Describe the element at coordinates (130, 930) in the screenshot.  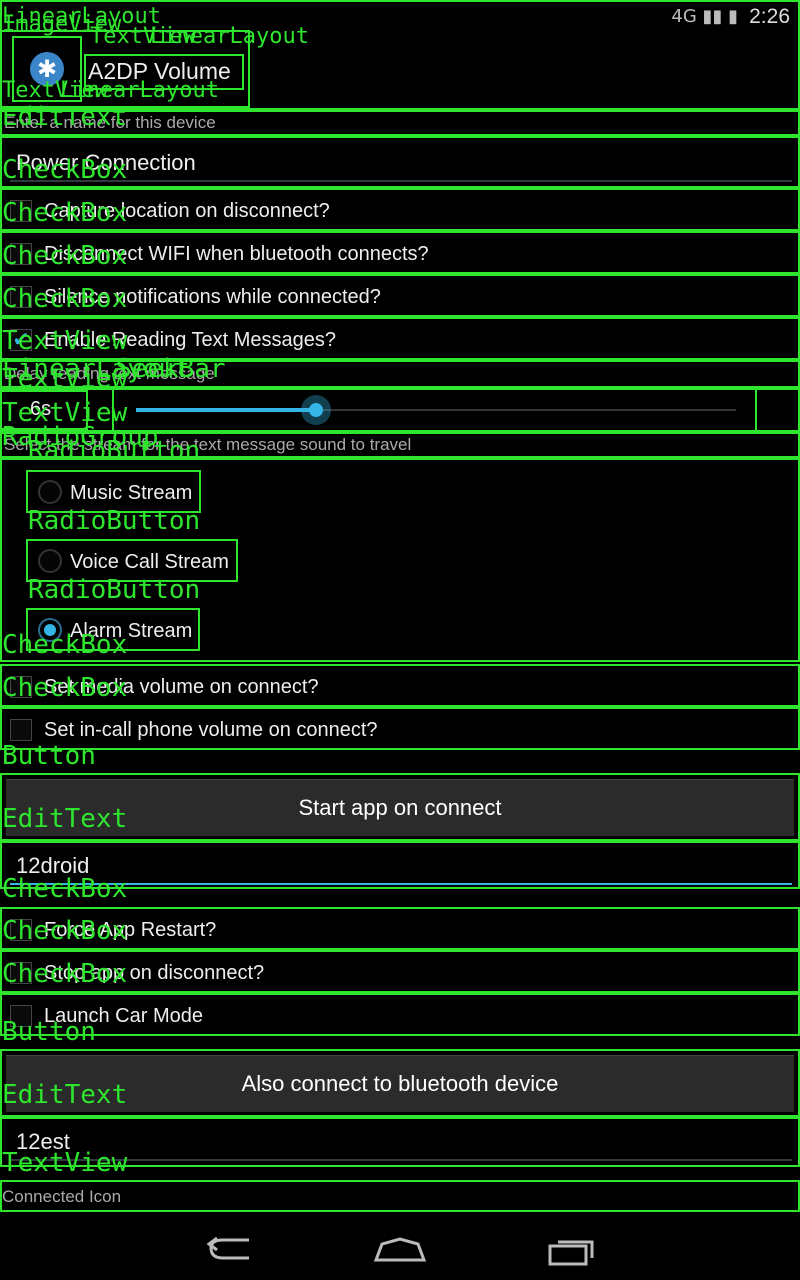
I see `checkbox-label: Force App Restart?` at that location.